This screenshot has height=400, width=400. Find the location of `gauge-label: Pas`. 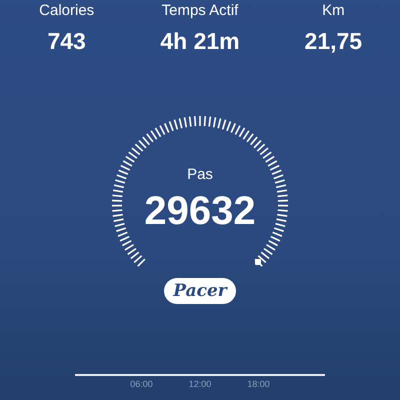

gauge-label: Pas is located at coordinates (200, 174).